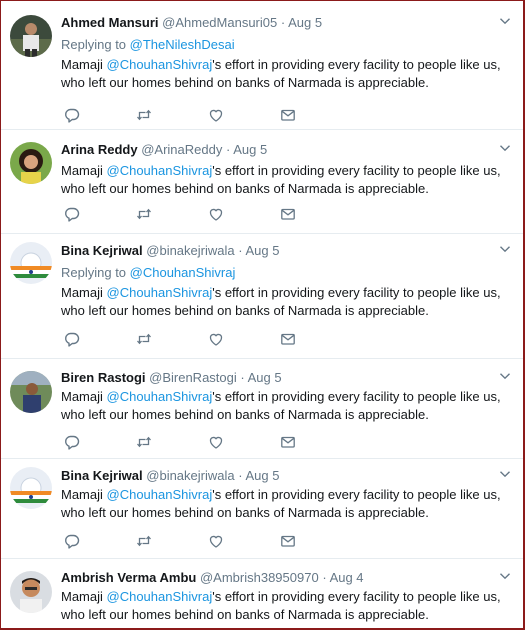  Describe the element at coordinates (183, 272) in the screenshot. I see `replying-to-link: @ChouhanShivraj` at that location.